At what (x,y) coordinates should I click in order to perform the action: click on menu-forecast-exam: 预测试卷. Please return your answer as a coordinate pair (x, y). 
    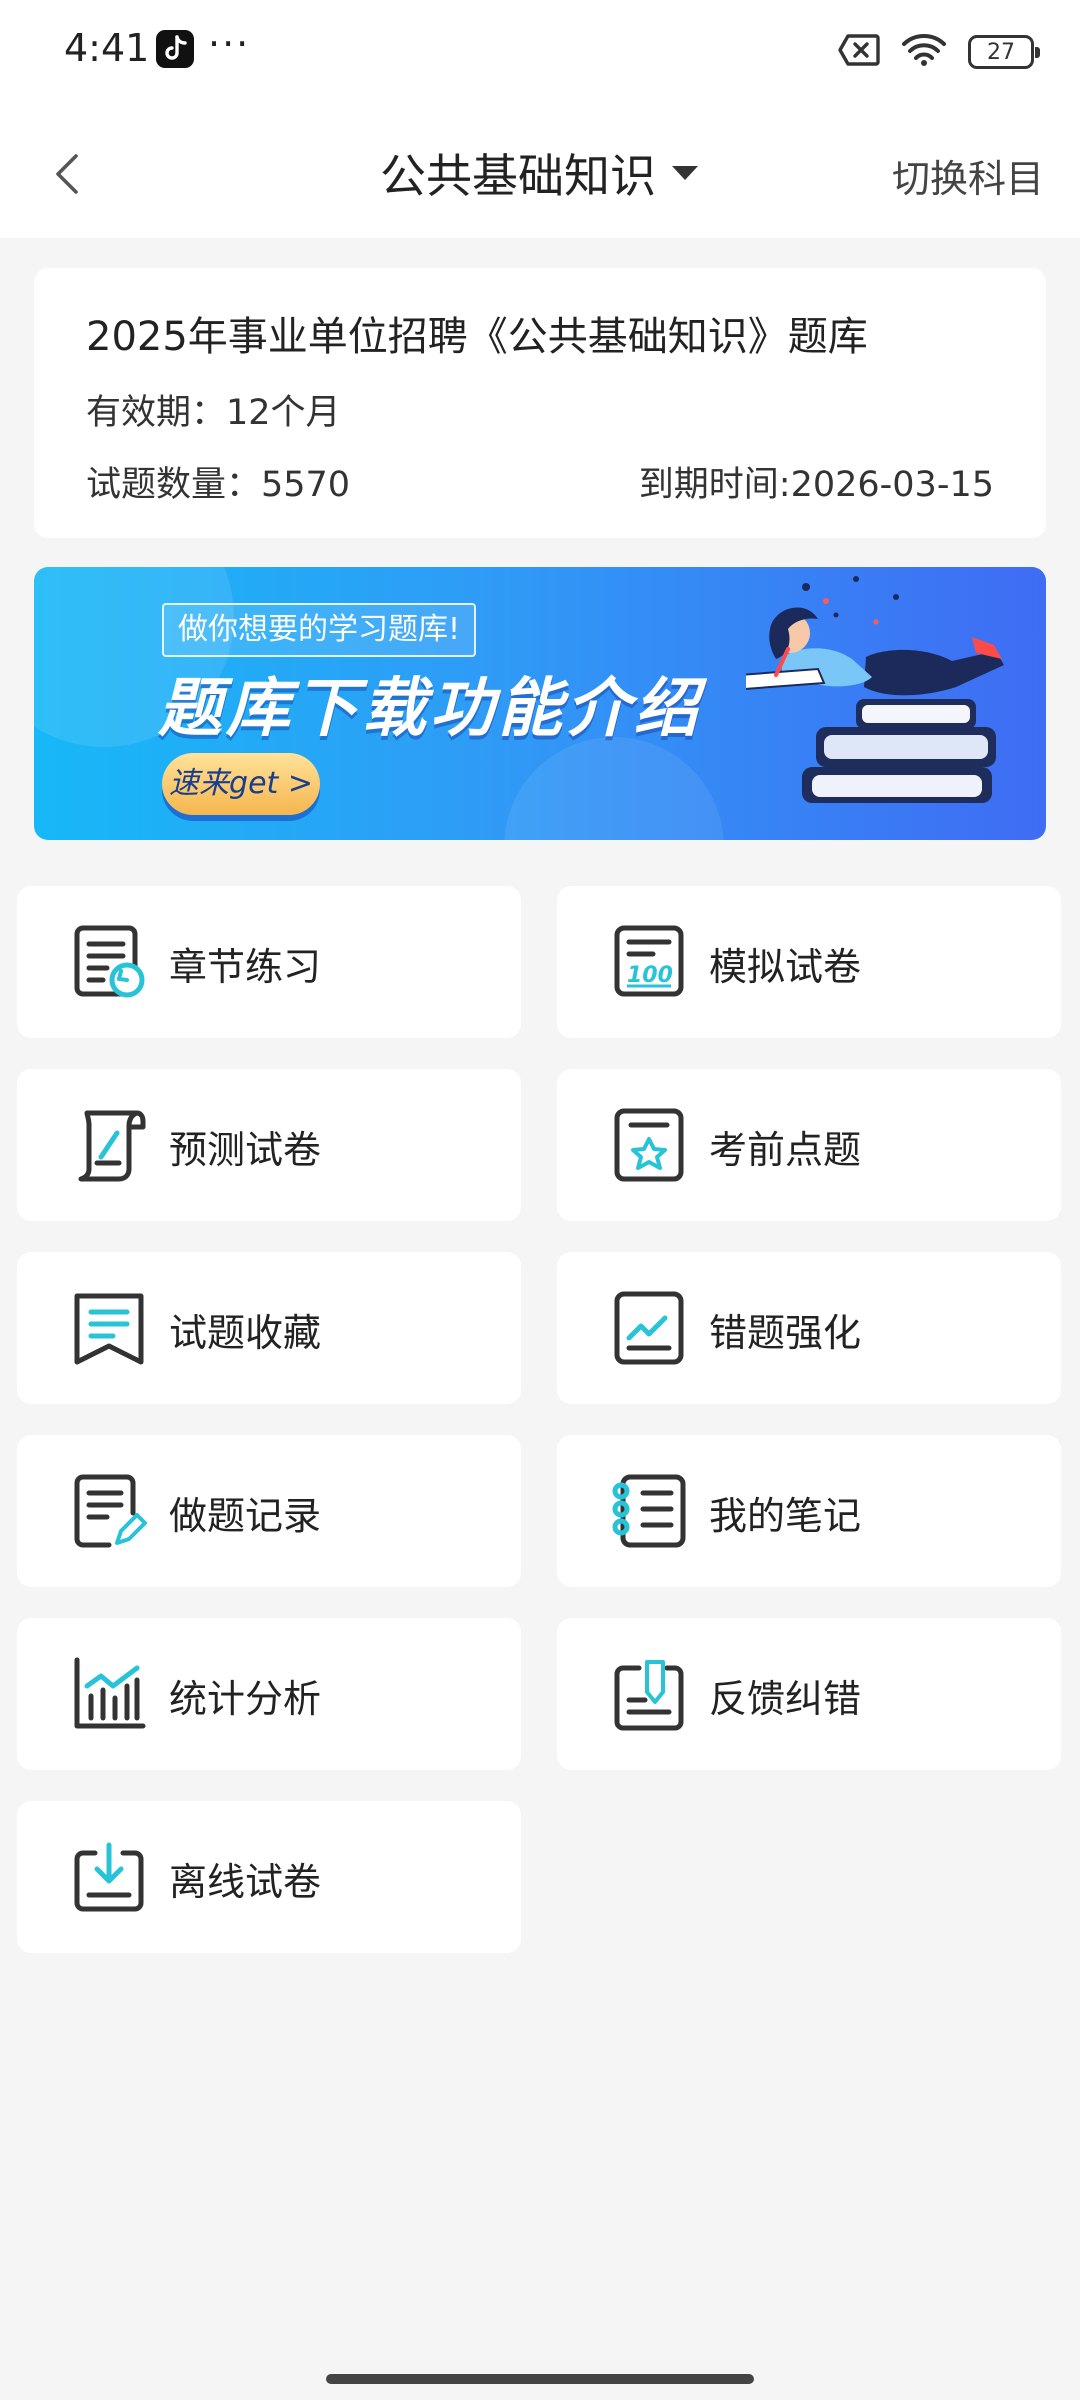
    Looking at the image, I should click on (269, 1145).